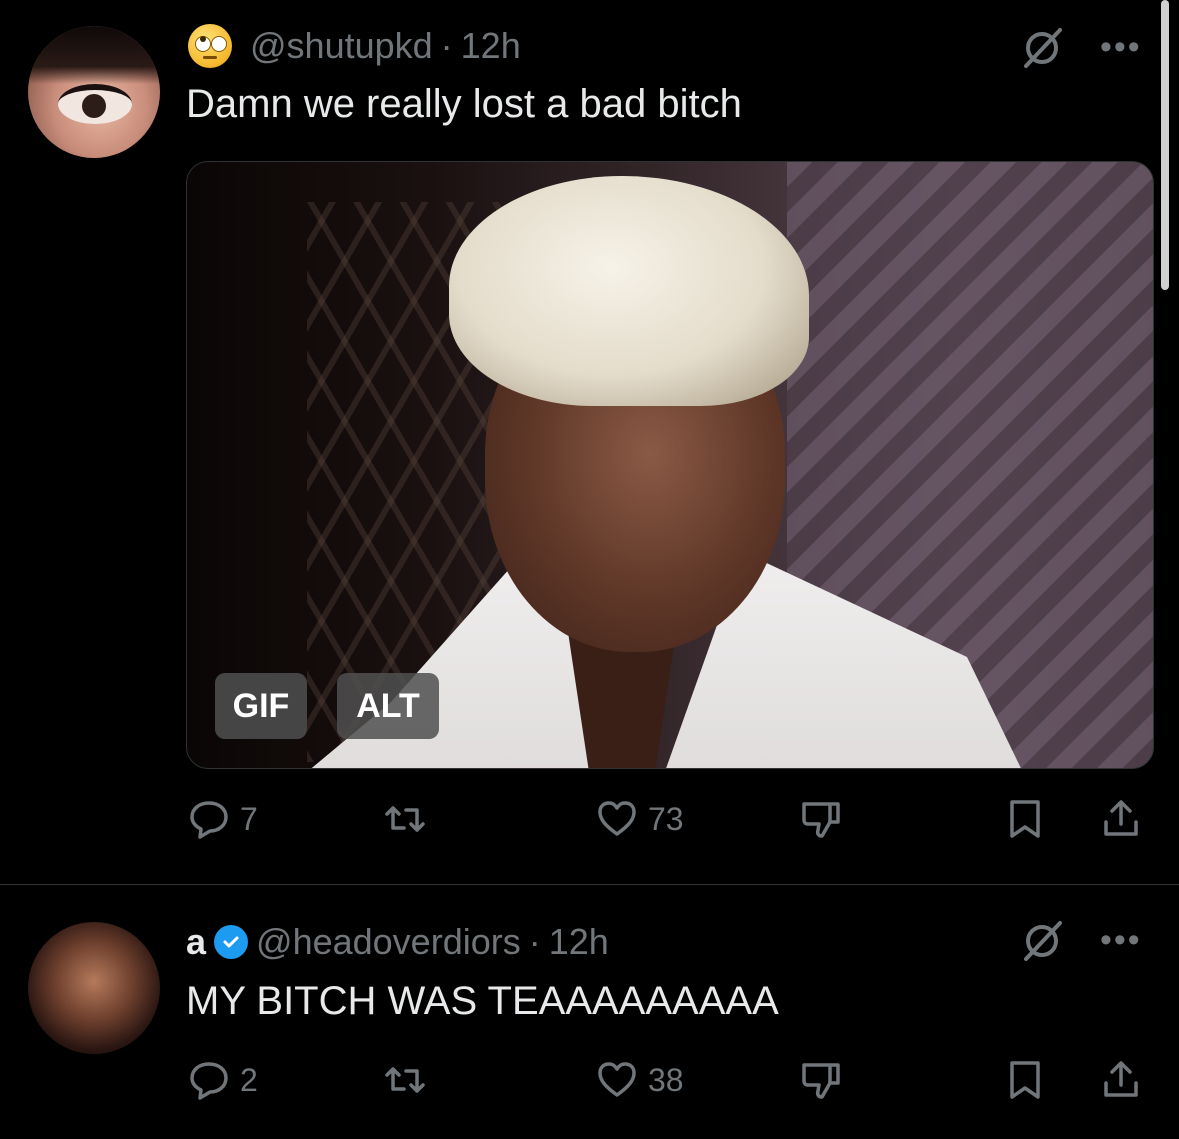  I want to click on reply-button: 7, so click(223, 819).